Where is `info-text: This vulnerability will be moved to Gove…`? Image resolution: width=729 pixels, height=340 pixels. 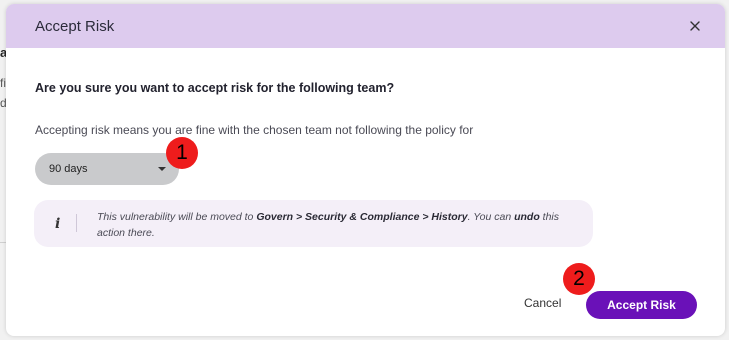 info-text: This vulnerability will be moved to Gove… is located at coordinates (332, 225).